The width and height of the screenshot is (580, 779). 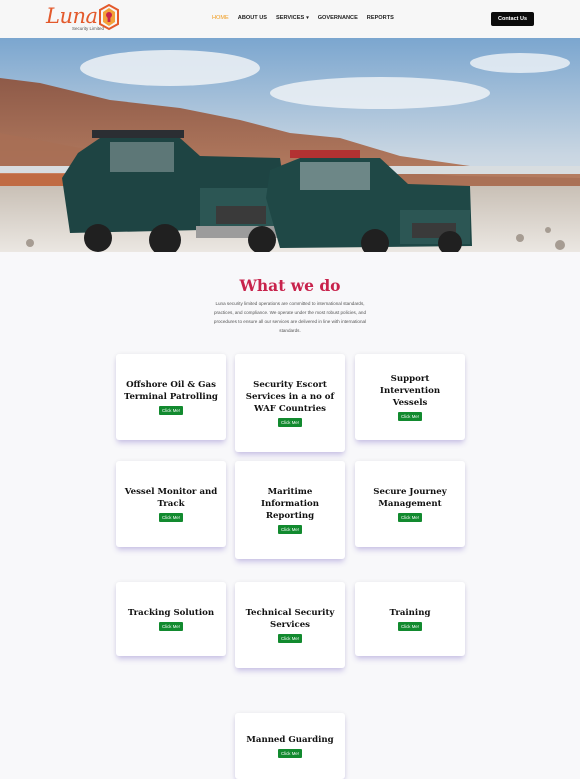 What do you see at coordinates (290, 285) in the screenshot?
I see `section-title: What we do` at bounding box center [290, 285].